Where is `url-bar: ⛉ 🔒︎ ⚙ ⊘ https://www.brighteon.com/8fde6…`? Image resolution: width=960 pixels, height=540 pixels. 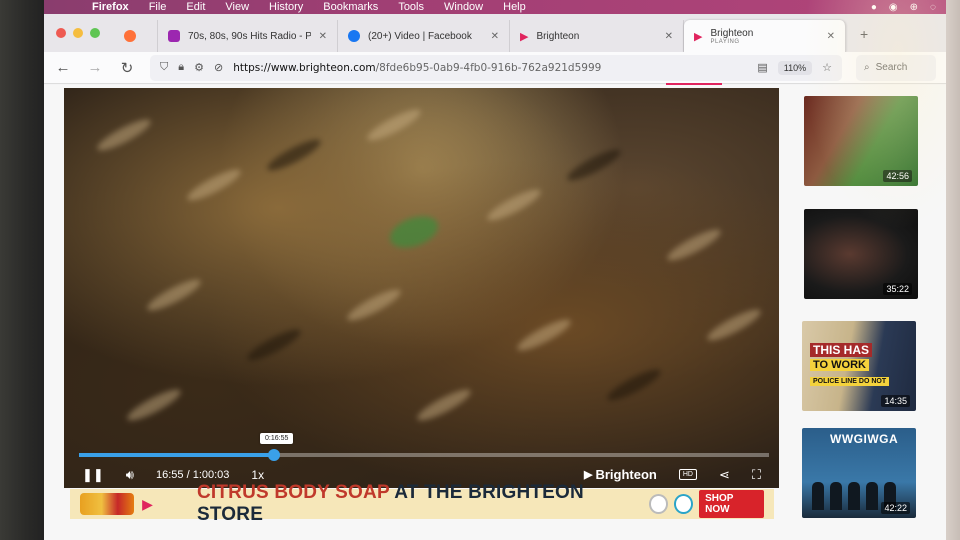 url-bar: ⛉ 🔒︎ ⚙ ⊘ https://www.brighteon.com/8fde6… is located at coordinates (496, 67).